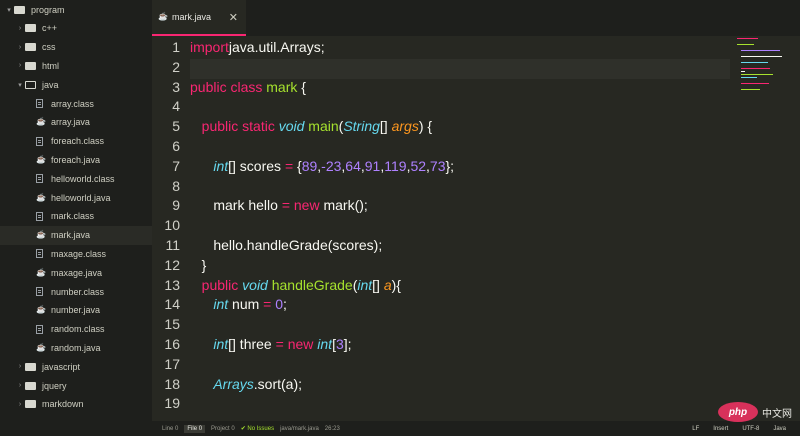  I want to click on tree-item-label: number.class, so click(78, 291).